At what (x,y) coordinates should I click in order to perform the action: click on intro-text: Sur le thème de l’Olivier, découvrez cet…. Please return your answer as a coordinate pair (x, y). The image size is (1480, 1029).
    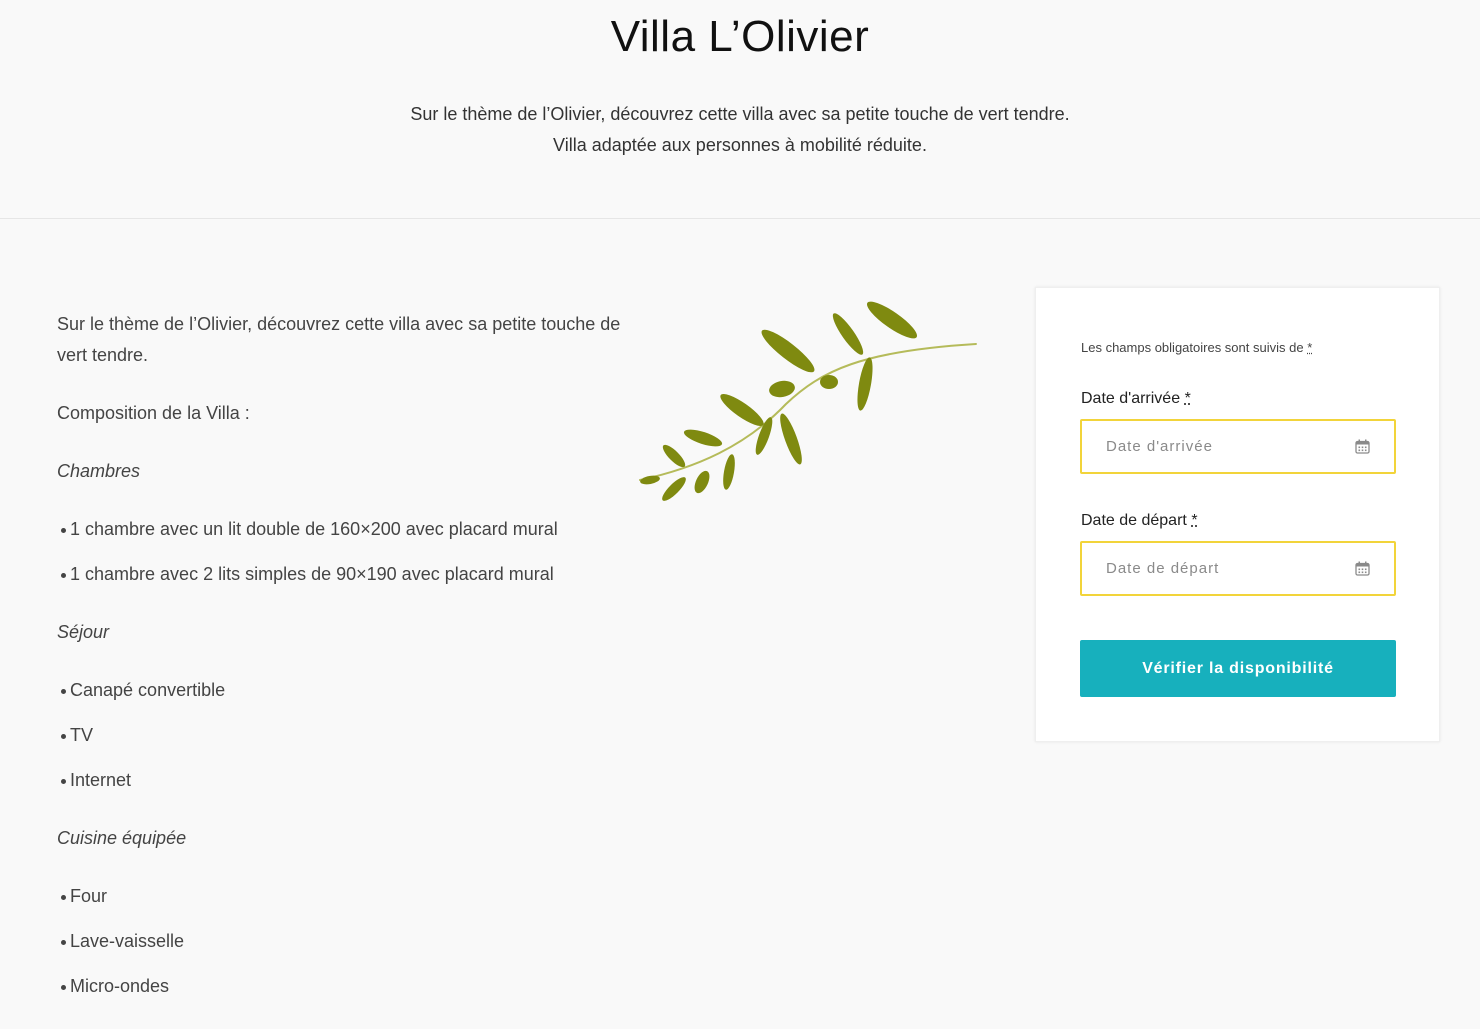
    Looking at the image, I should click on (740, 130).